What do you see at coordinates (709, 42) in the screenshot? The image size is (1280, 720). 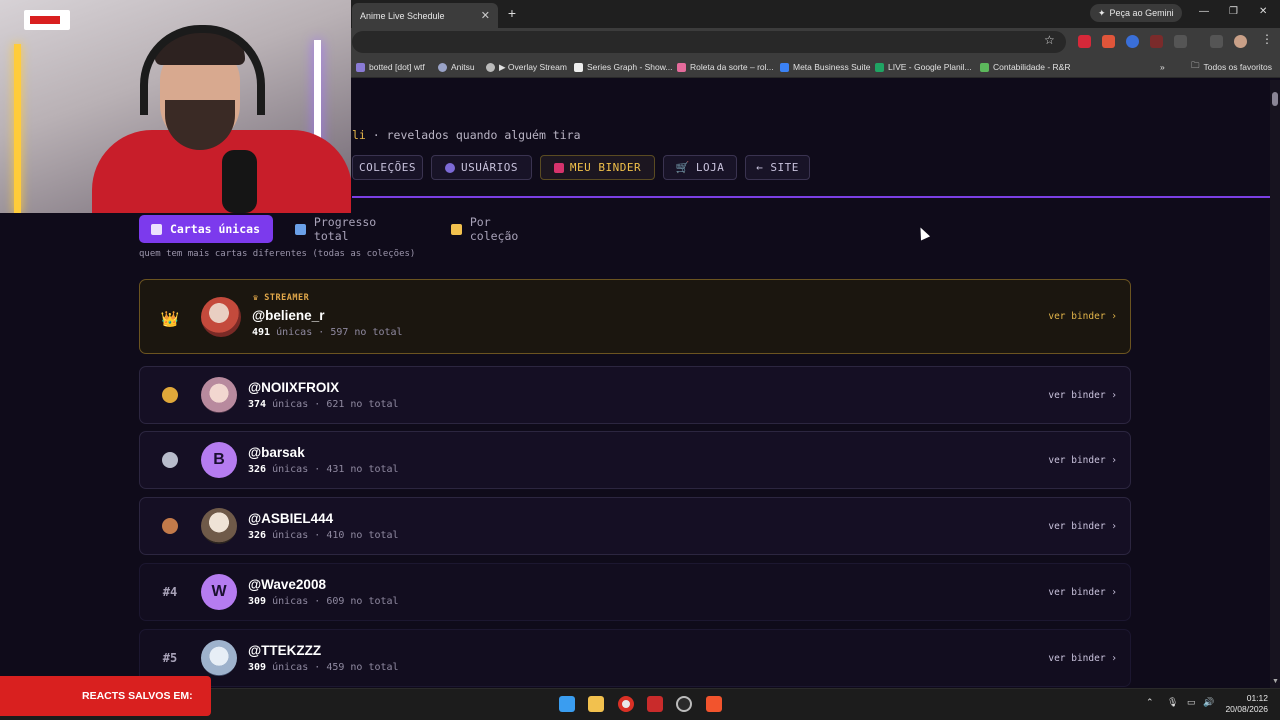 I see `address-bar` at bounding box center [709, 42].